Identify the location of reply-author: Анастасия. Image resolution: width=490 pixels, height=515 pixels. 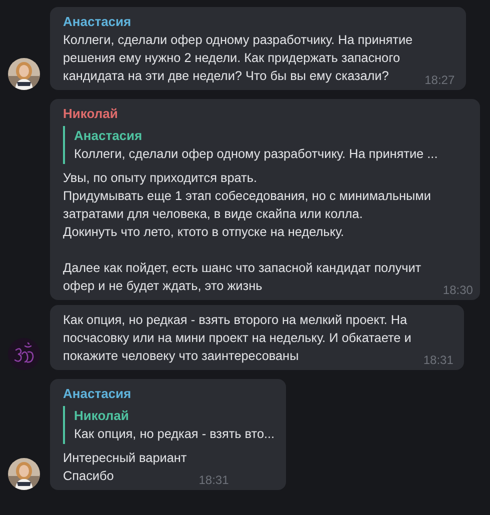
(109, 136).